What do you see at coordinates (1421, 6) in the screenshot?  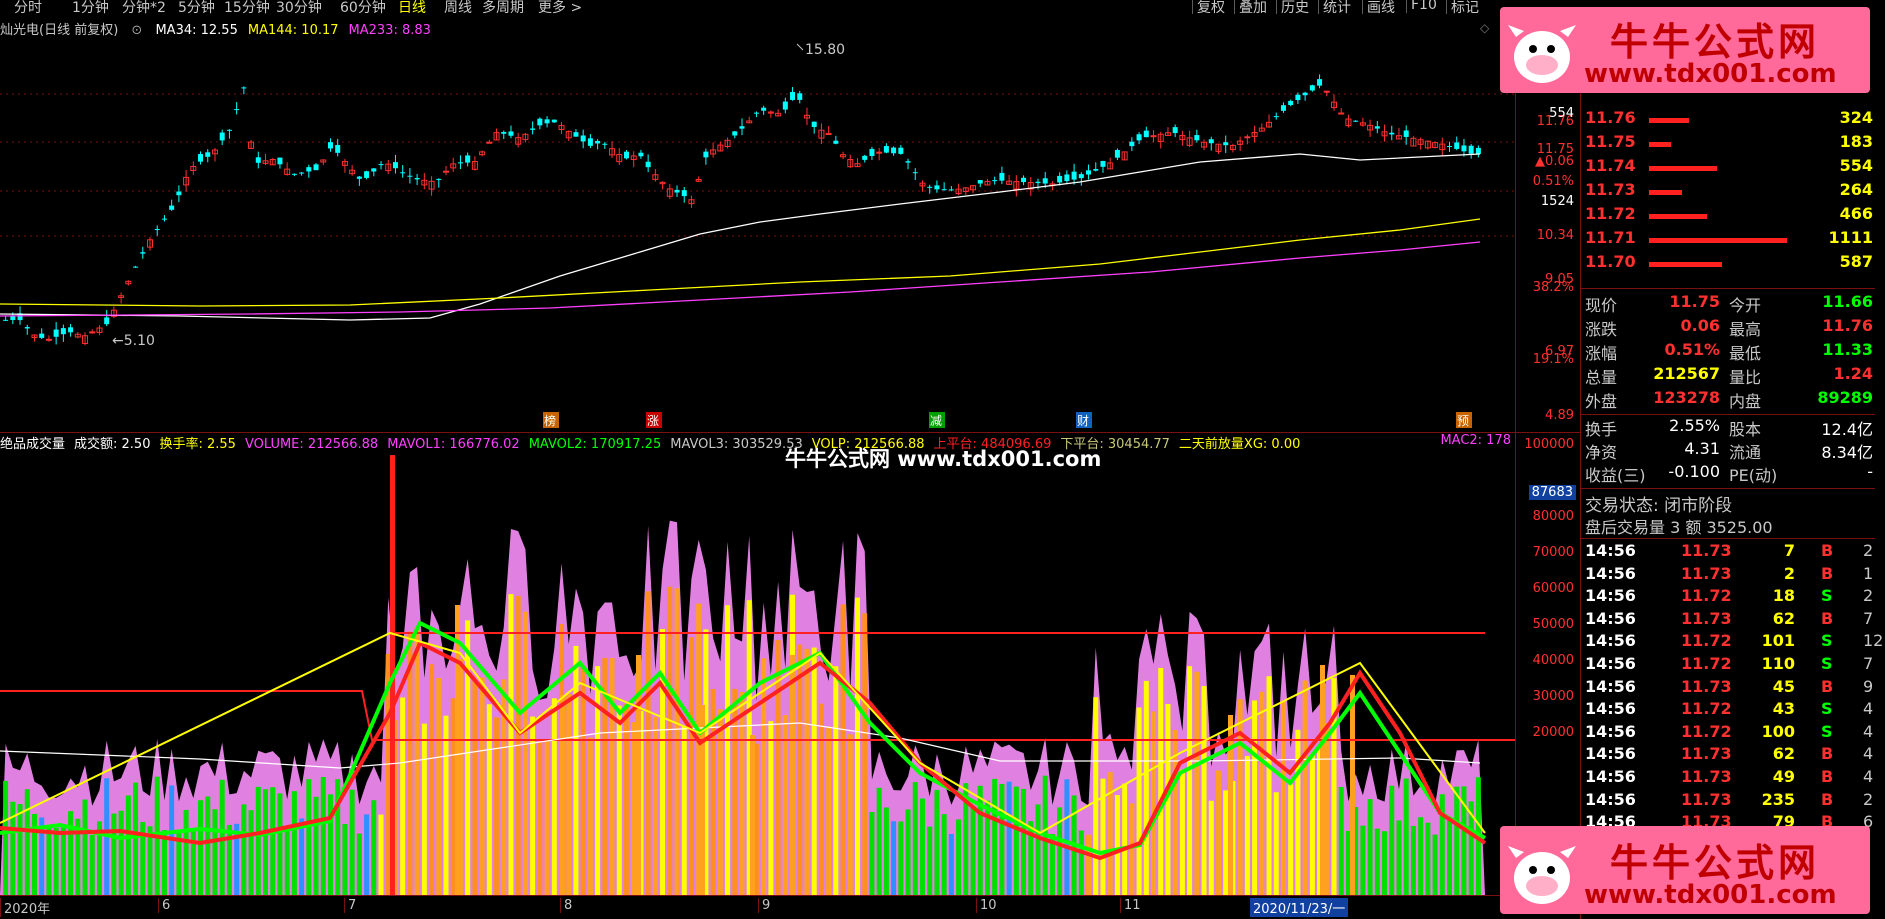 I see `toolbar-button-5: F10` at bounding box center [1421, 6].